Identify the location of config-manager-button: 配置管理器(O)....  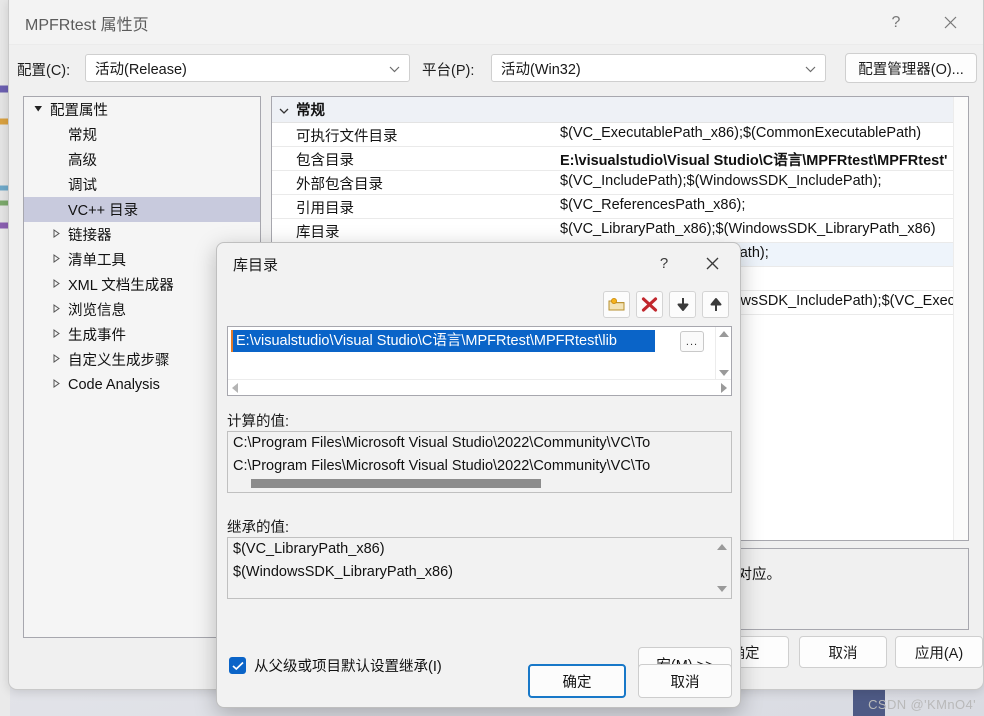
(911, 68).